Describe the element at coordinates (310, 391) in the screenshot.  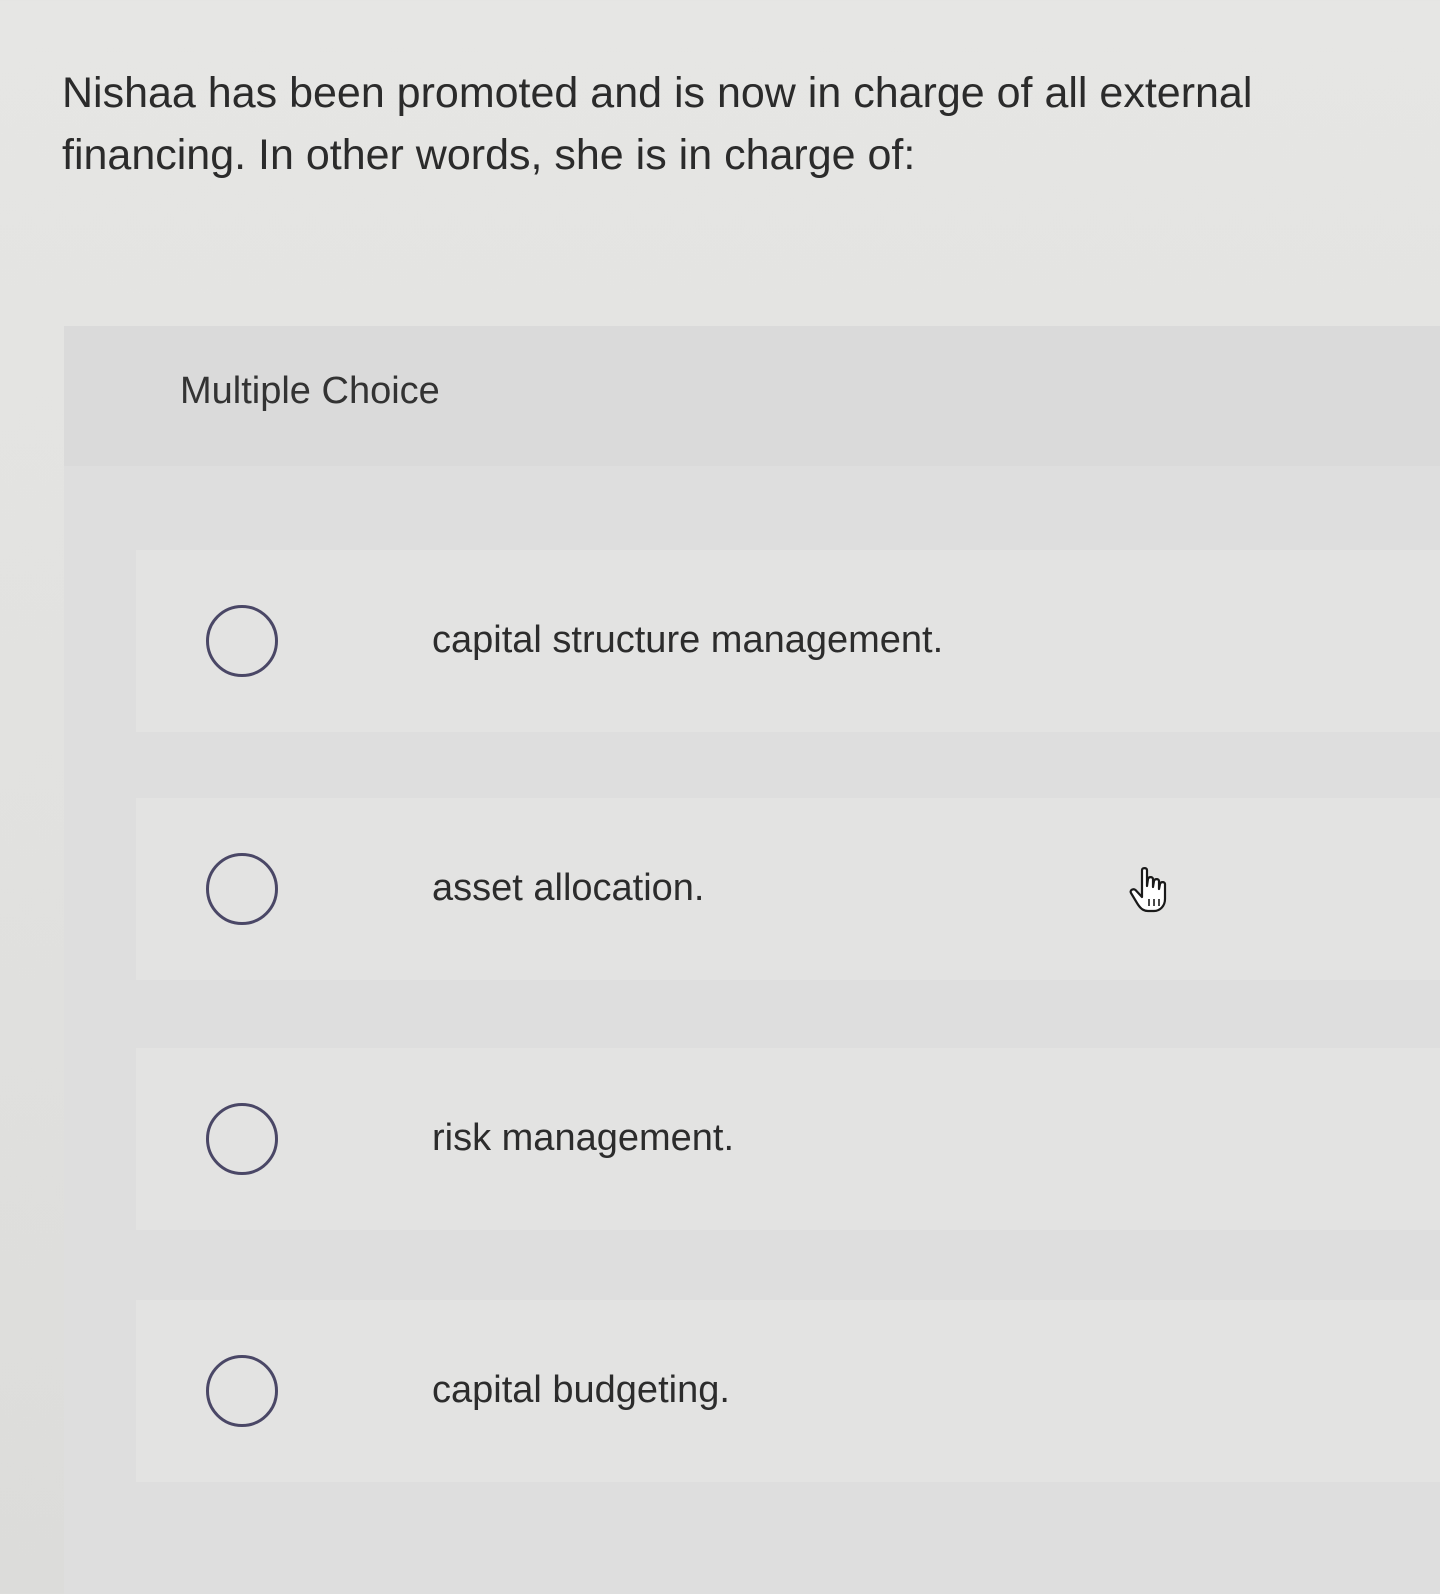
I see `panel-title: Multiple Choice` at that location.